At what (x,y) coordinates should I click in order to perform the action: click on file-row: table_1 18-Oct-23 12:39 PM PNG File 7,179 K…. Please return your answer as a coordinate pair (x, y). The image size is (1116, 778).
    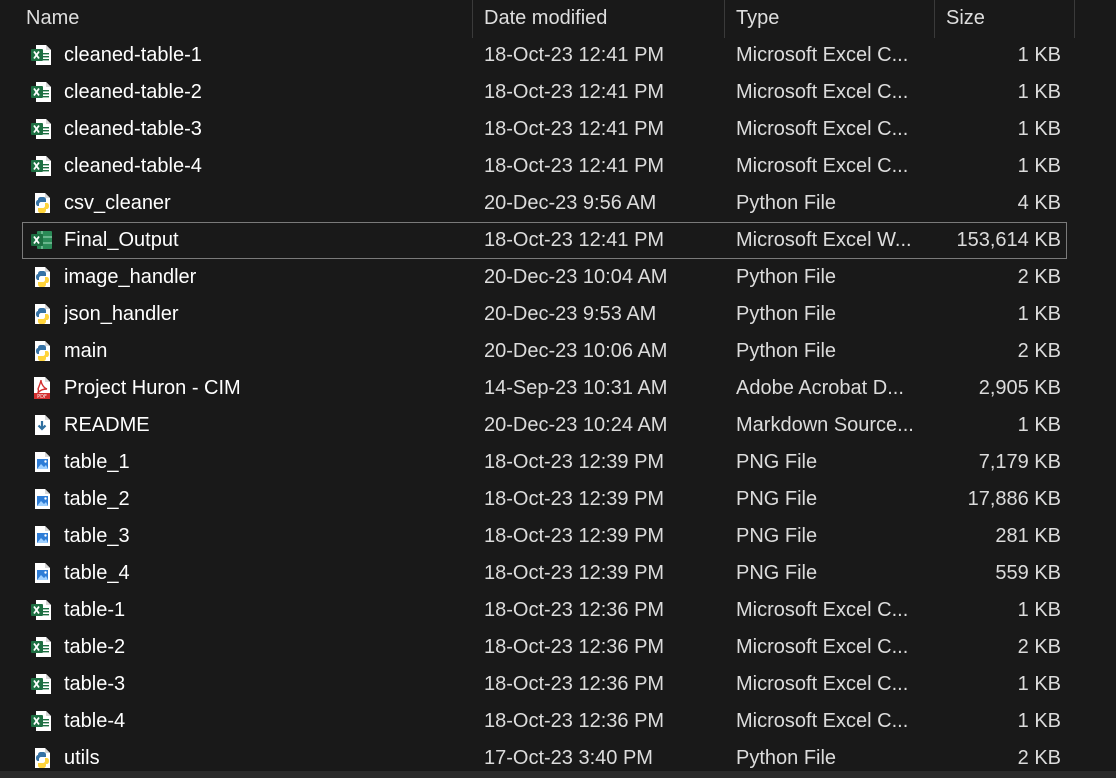
    Looking at the image, I should click on (558, 462).